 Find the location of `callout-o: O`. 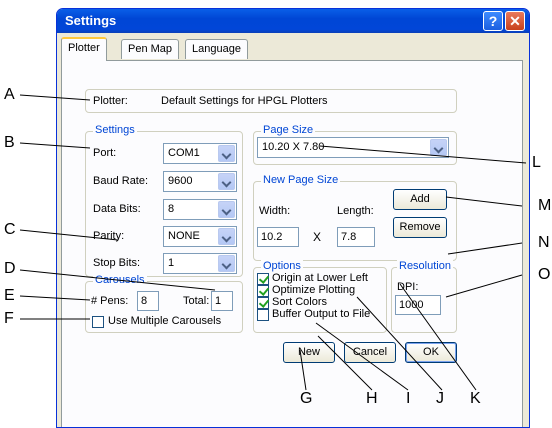

callout-o: O is located at coordinates (544, 274).